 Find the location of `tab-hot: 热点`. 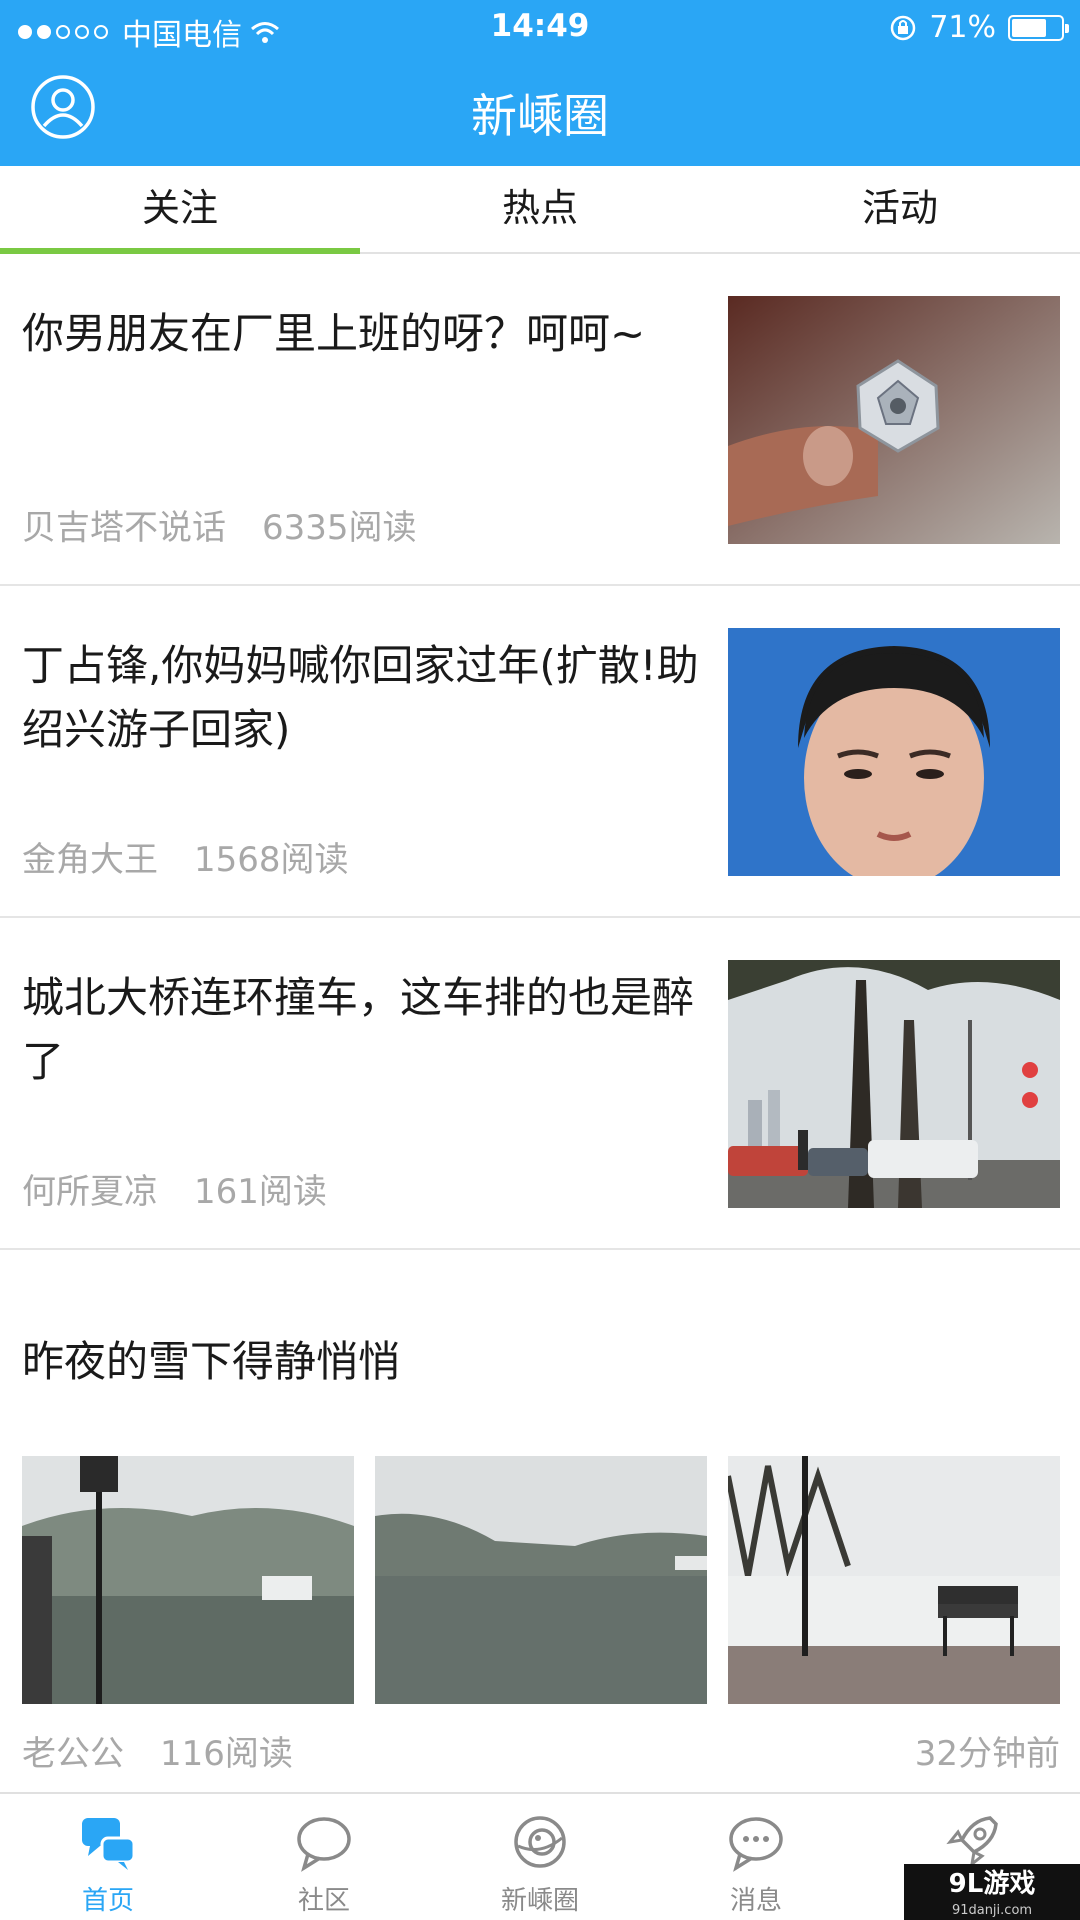

tab-hot: 热点 is located at coordinates (540, 209).